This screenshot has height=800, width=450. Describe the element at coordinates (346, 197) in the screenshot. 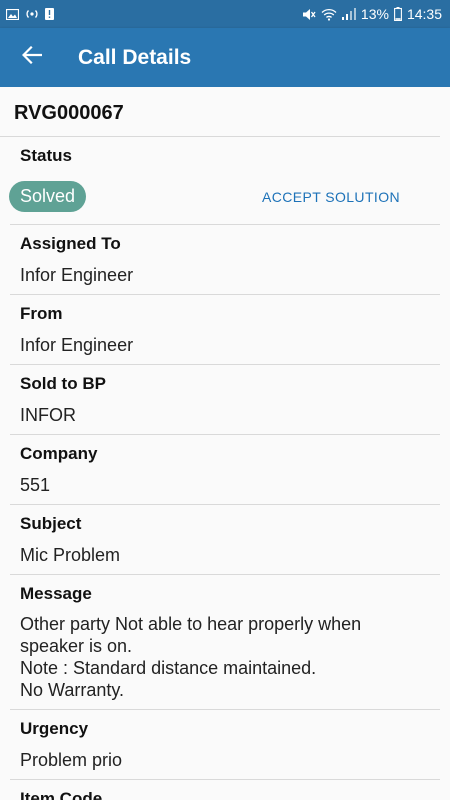

I see `accept-solution-button: ACCEPT SOLUTION` at that location.